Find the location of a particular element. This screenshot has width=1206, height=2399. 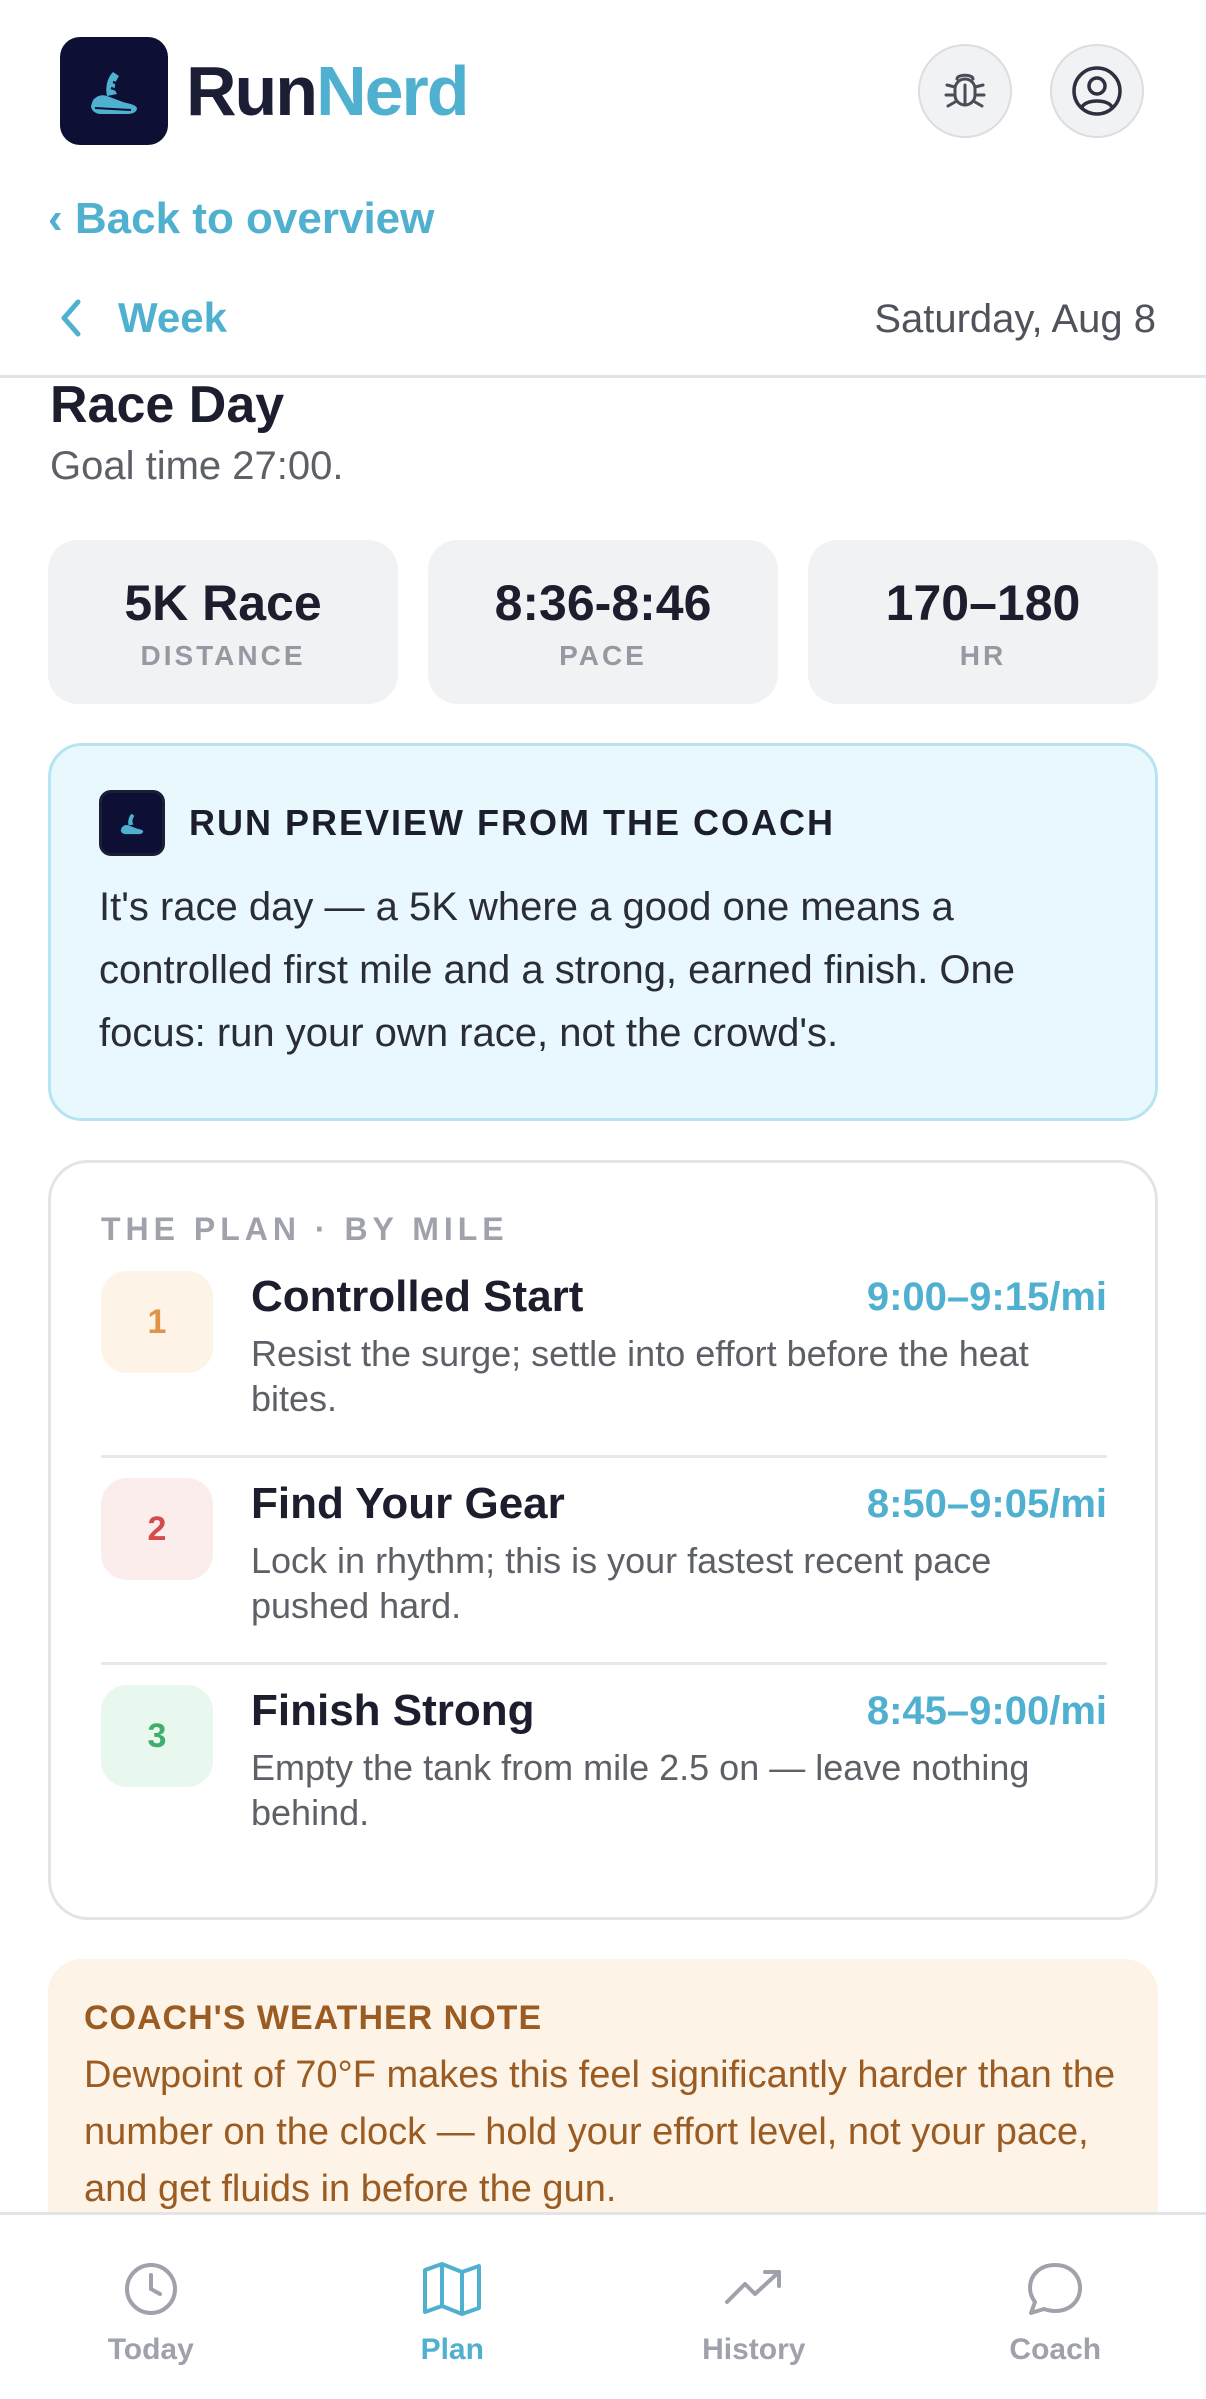

stat-value: 8:36-8:46 is located at coordinates (603, 603).